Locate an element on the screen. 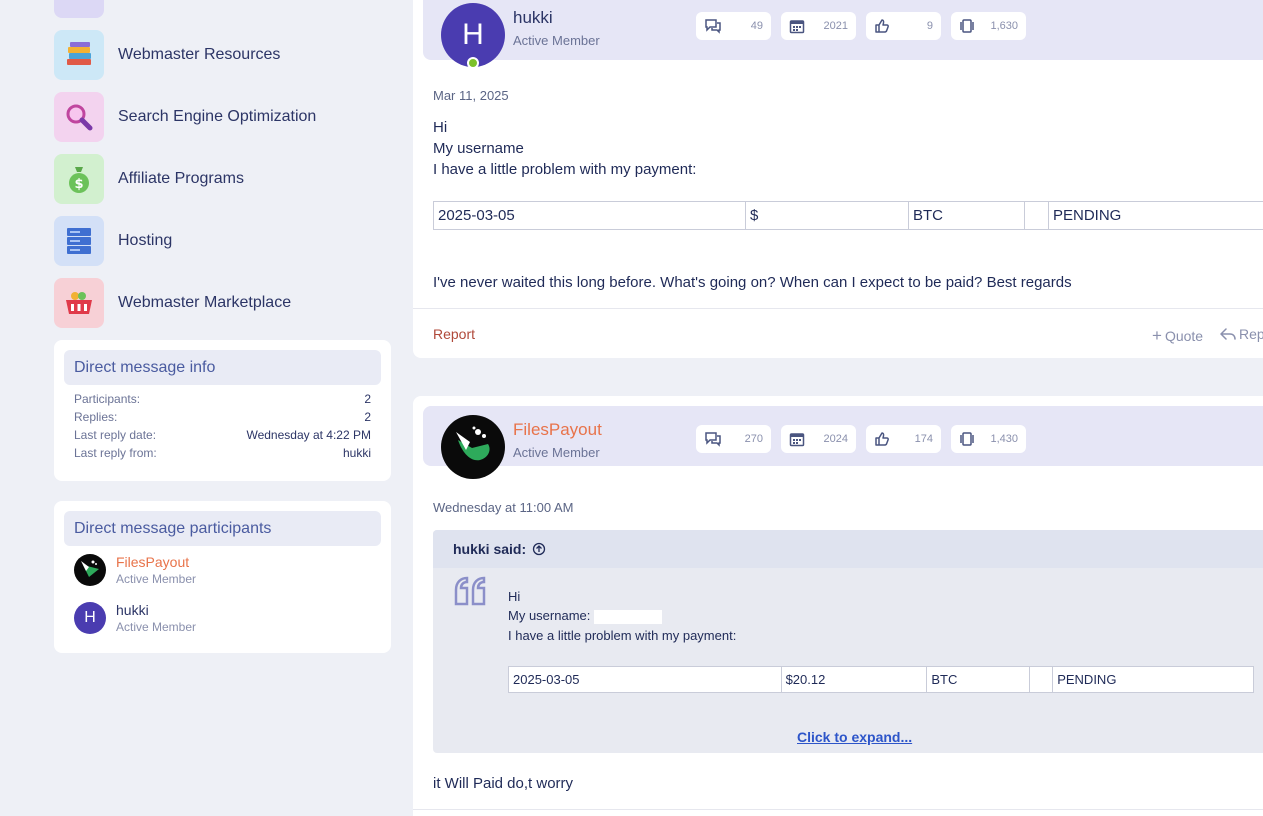 The width and height of the screenshot is (1263, 816). plus-icon: + is located at coordinates (1157, 335).